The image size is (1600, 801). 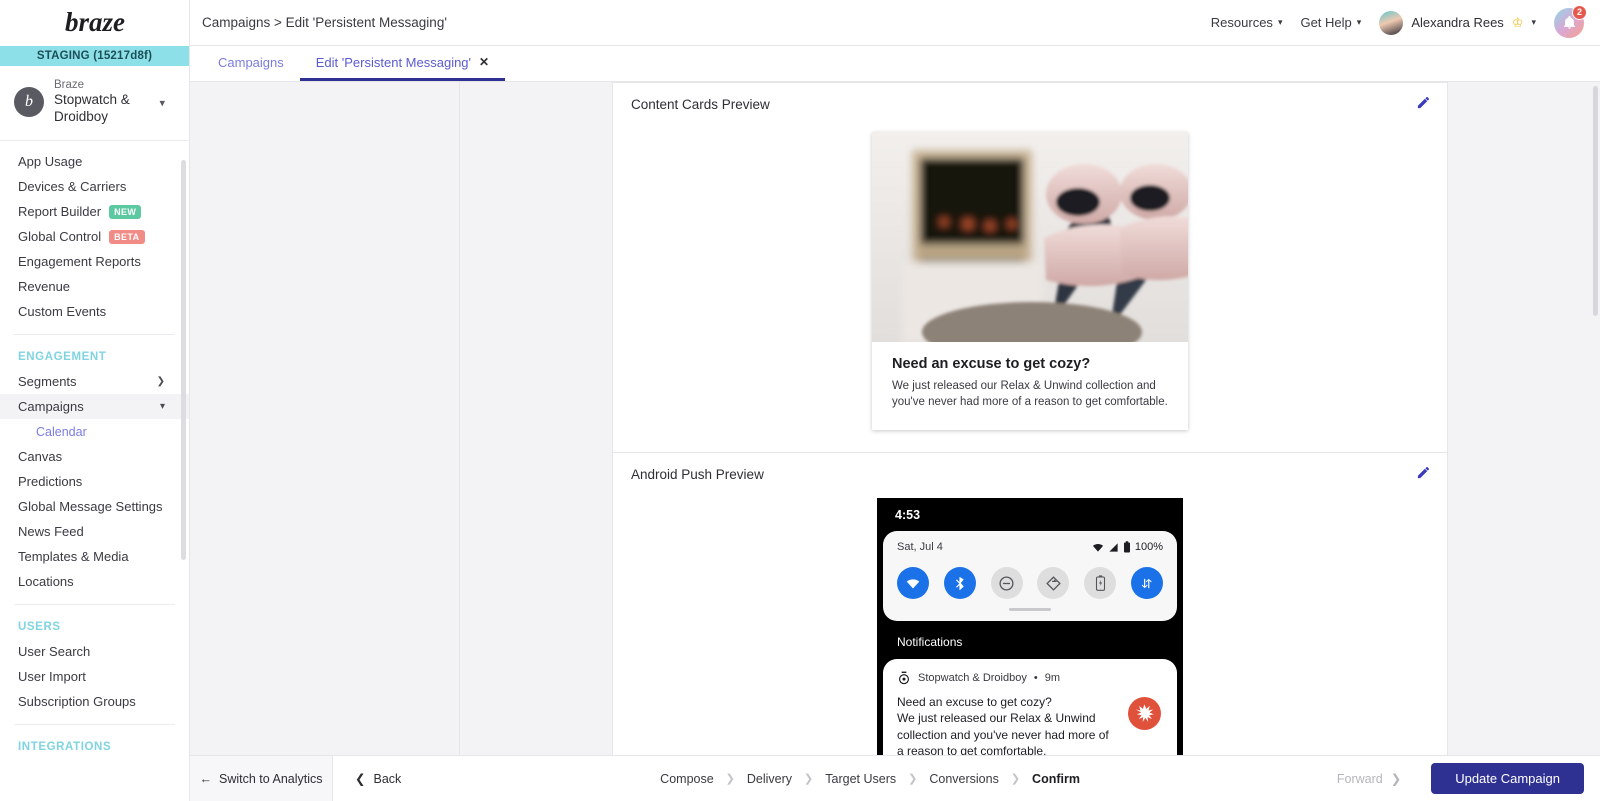 I want to click on quick-settings-date: Sat, Jul 4, so click(x=920, y=547).